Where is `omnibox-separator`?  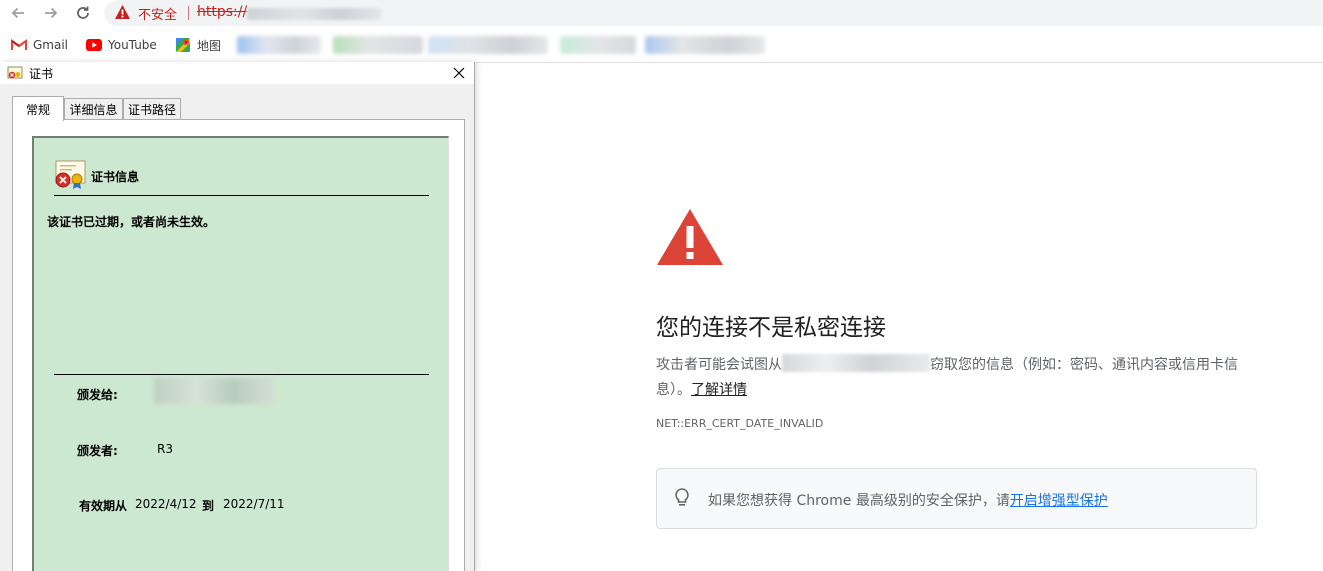
omnibox-separator is located at coordinates (188, 13).